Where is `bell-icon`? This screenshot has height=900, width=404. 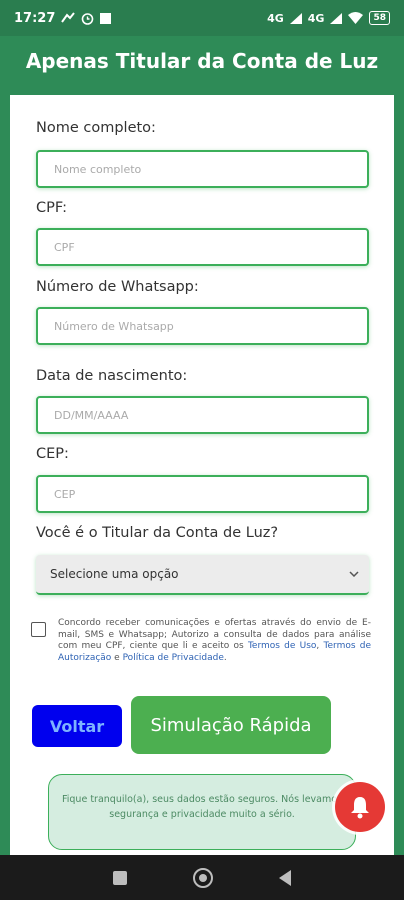 bell-icon is located at coordinates (360, 808).